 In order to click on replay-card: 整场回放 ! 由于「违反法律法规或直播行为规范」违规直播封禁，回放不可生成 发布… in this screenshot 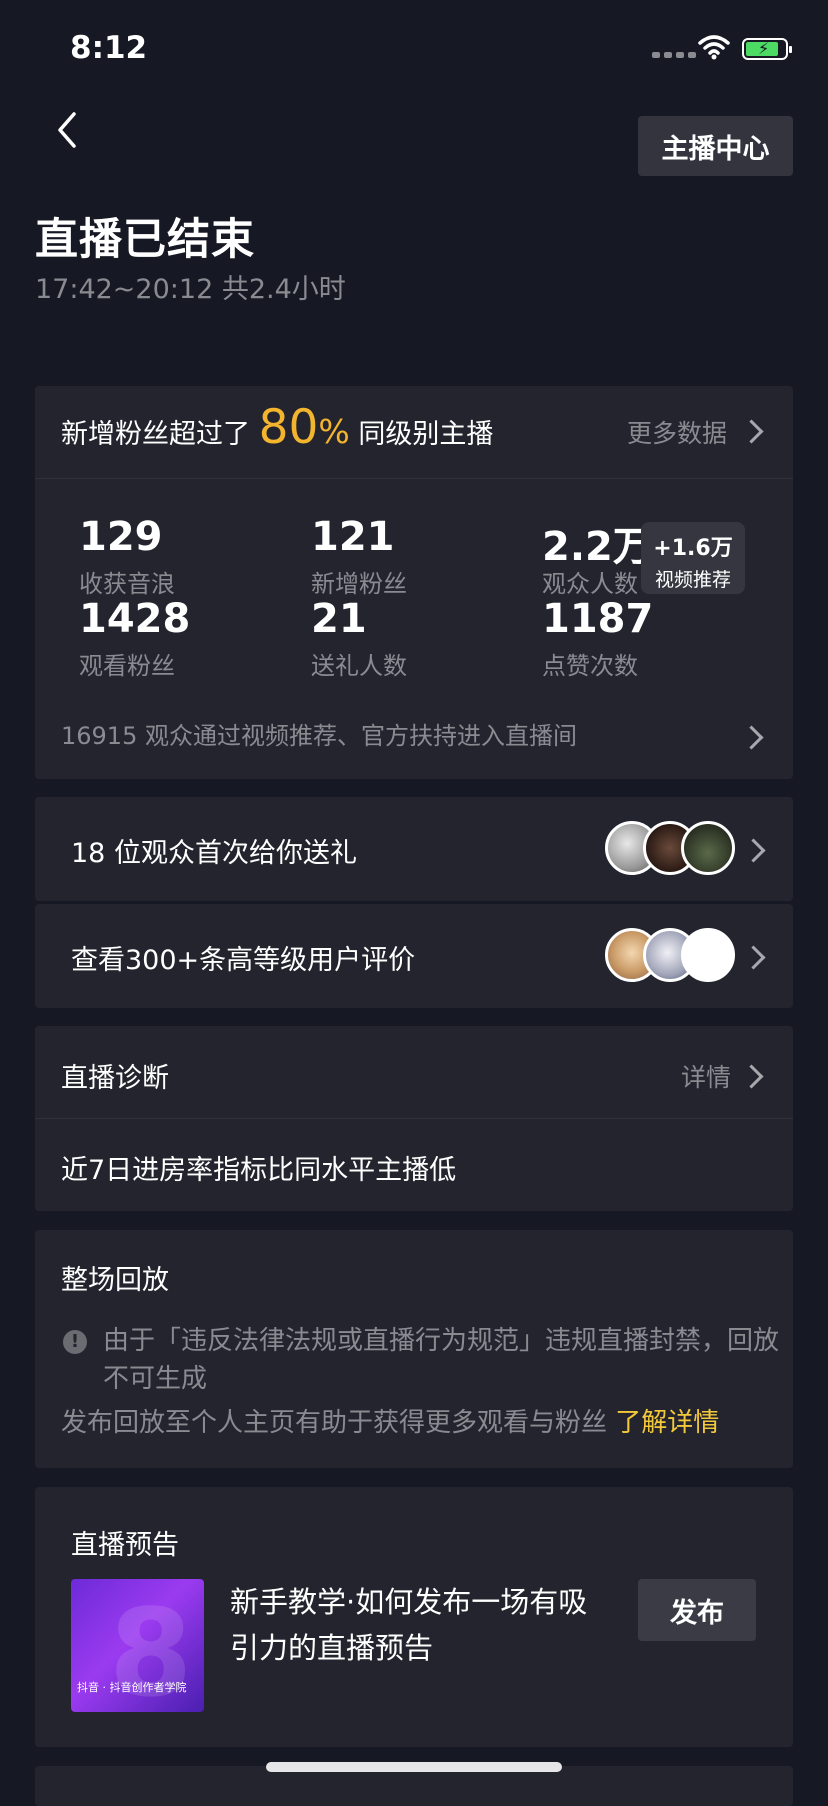, I will do `click(414, 1349)`.